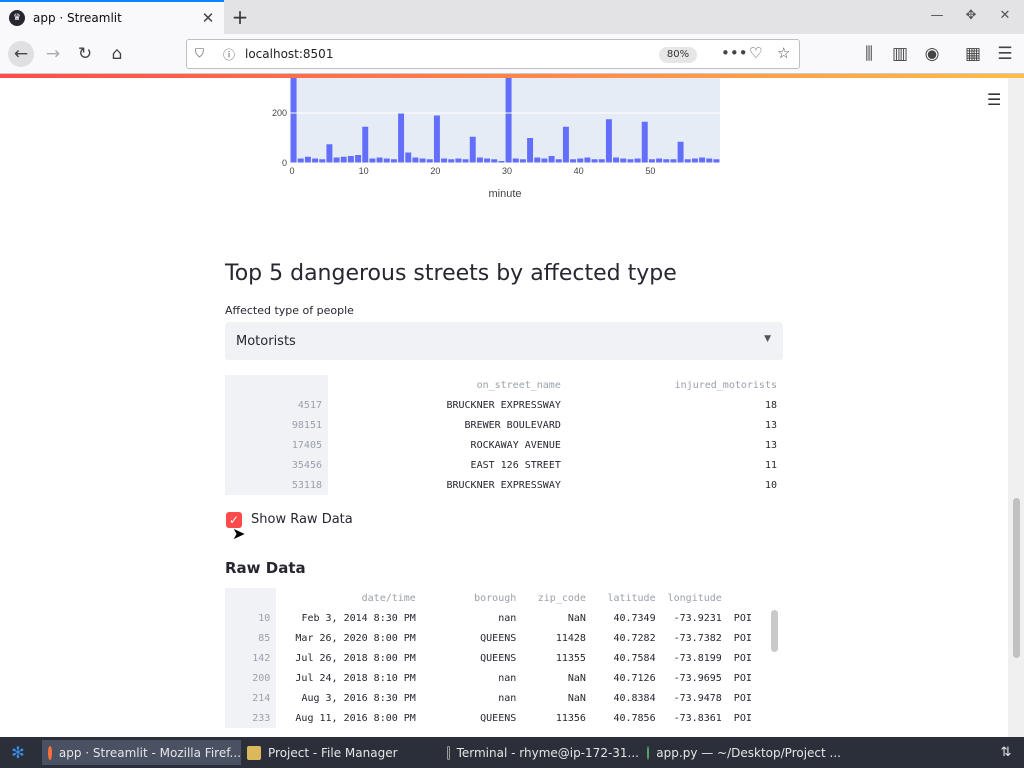 This screenshot has width=1024, height=768. I want to click on row-index: 35456, so click(276, 465).